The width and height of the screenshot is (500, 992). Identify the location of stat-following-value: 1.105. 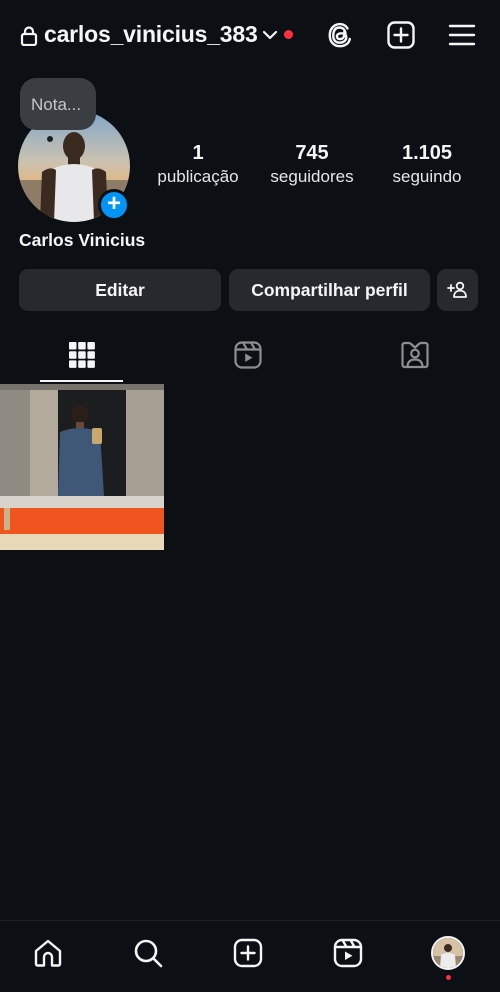
(427, 153).